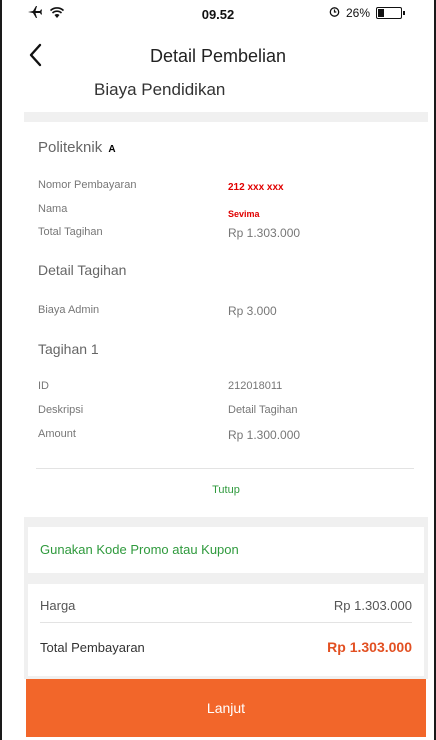 This screenshot has width=436, height=740. I want to click on page-title: Detail Pembelian, so click(218, 56).